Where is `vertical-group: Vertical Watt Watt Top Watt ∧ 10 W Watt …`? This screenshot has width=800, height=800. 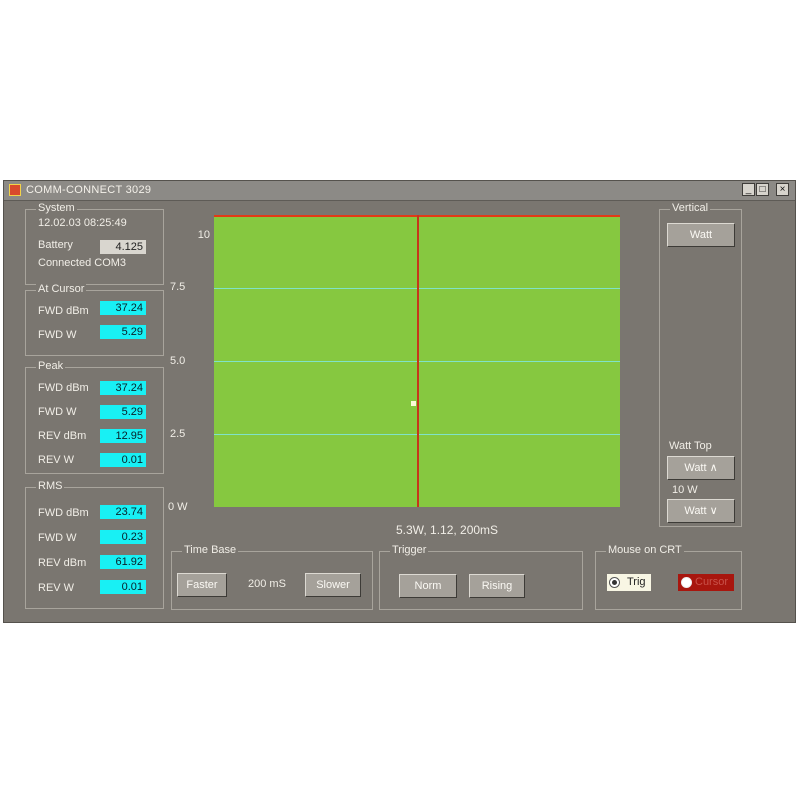 vertical-group: Vertical Watt Watt Top Watt ∧ 10 W Watt … is located at coordinates (700, 364).